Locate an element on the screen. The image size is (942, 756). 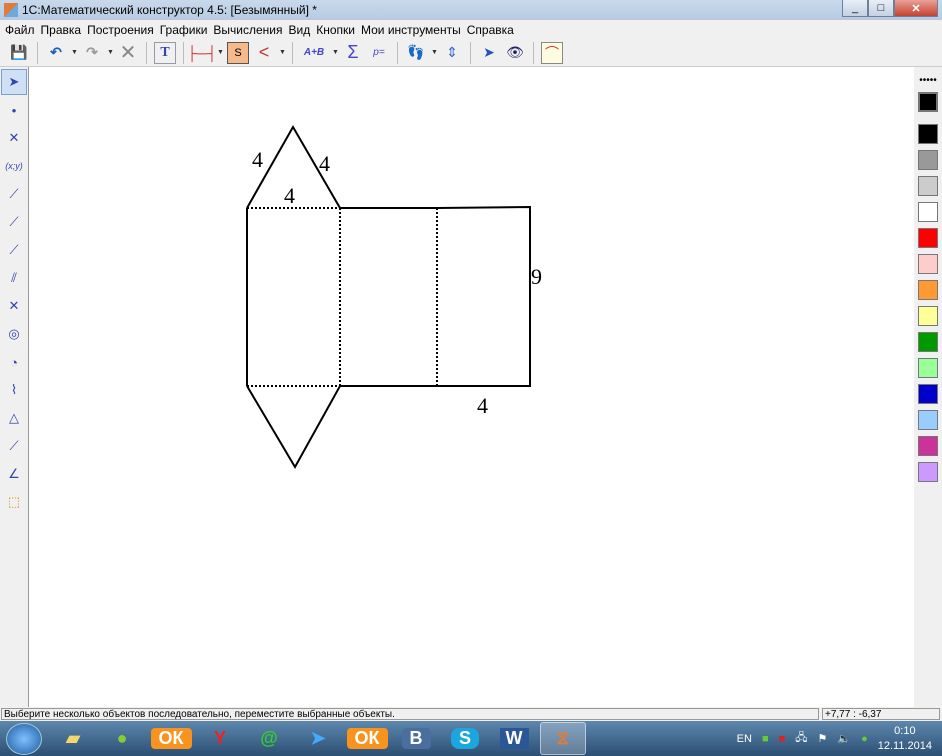
select-tool-icon: ➤ is located at coordinates (14, 82).